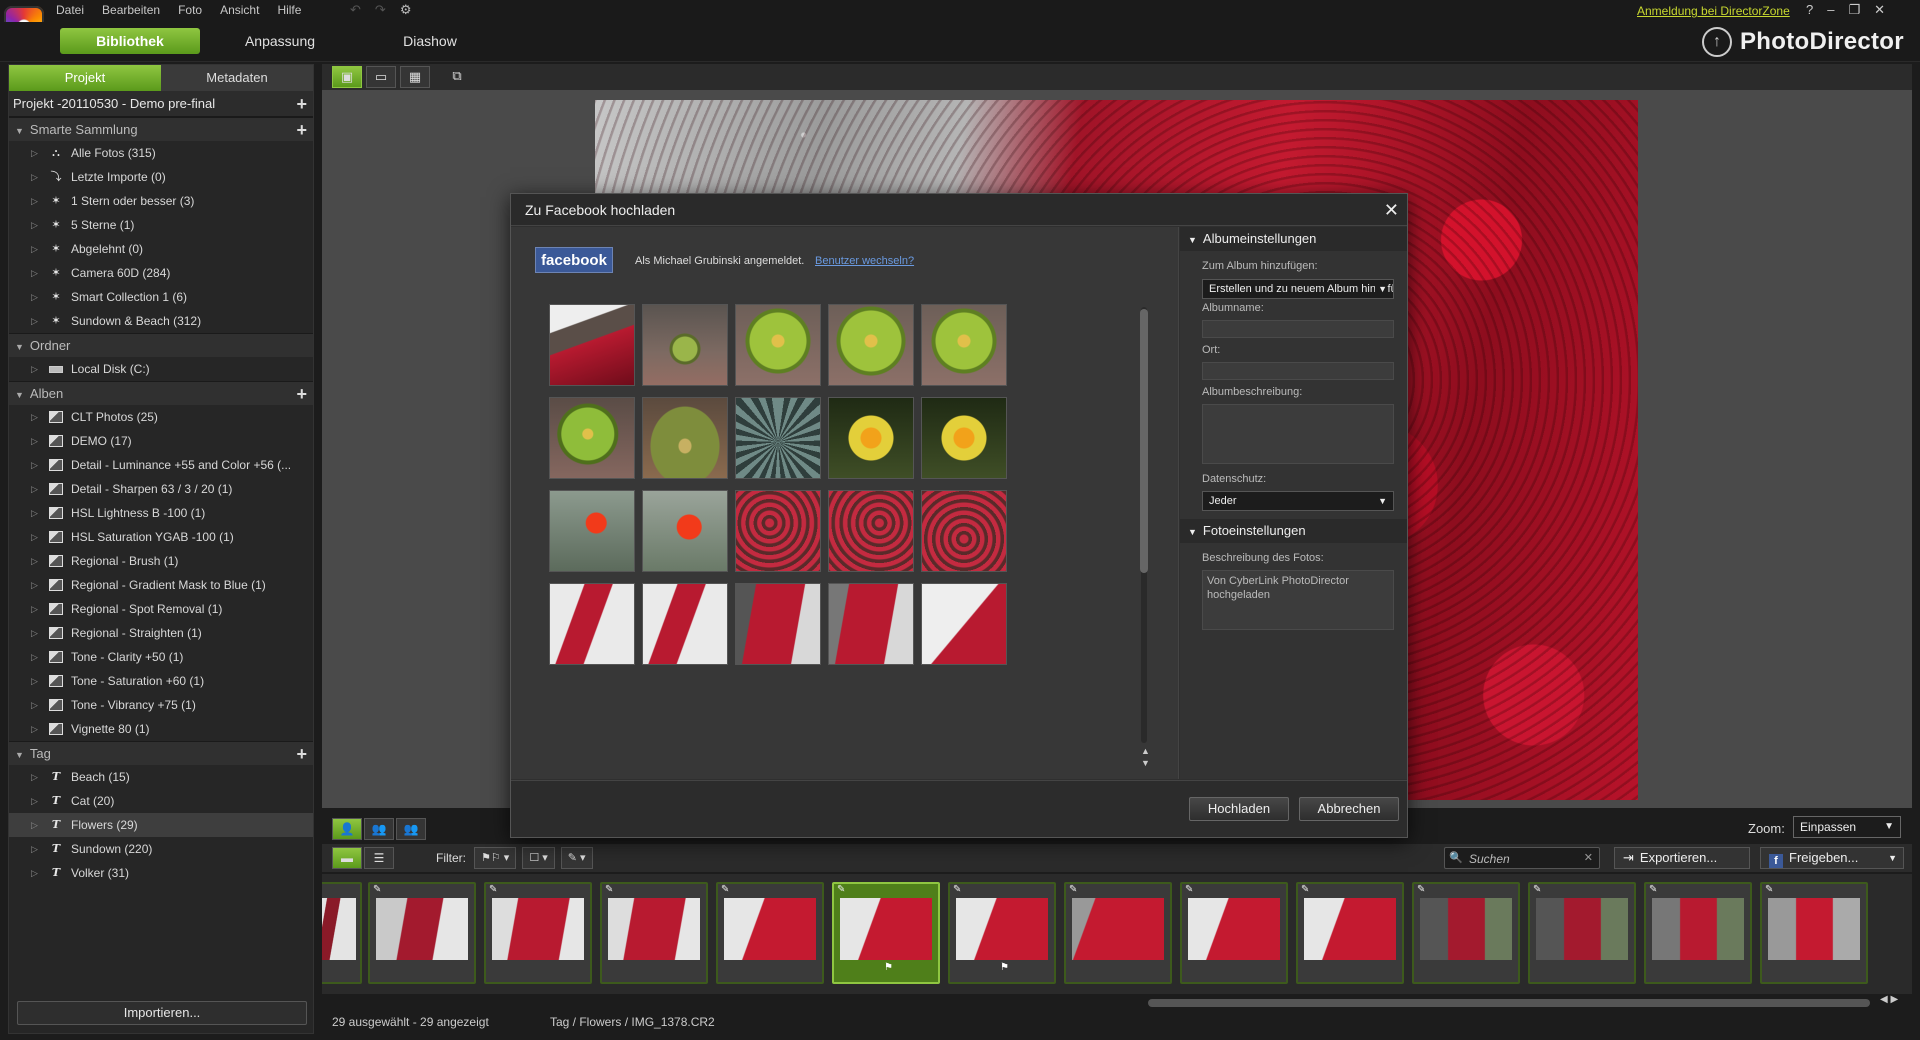 This screenshot has width=1920, height=1040. What do you see at coordinates (1588, 857) in the screenshot?
I see `clear-search-icon: ✕` at bounding box center [1588, 857].